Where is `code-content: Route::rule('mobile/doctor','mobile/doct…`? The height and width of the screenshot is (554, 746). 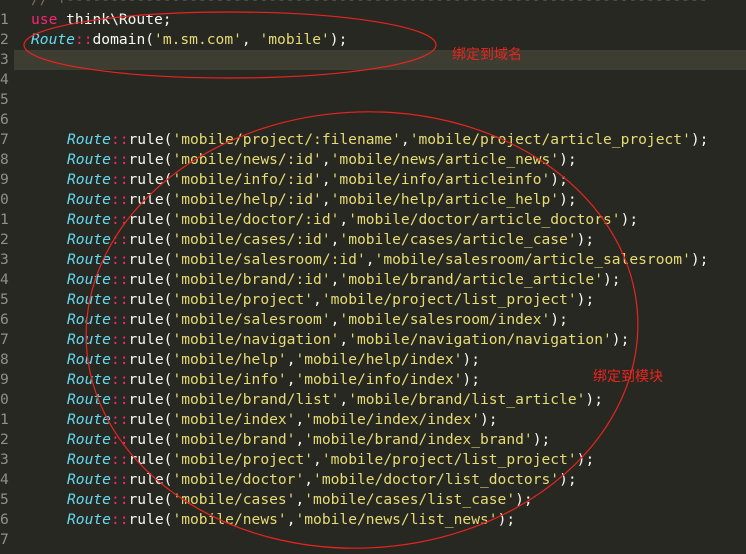 code-content: Route::rule('mobile/doctor','mobile/doct… is located at coordinates (322, 480).